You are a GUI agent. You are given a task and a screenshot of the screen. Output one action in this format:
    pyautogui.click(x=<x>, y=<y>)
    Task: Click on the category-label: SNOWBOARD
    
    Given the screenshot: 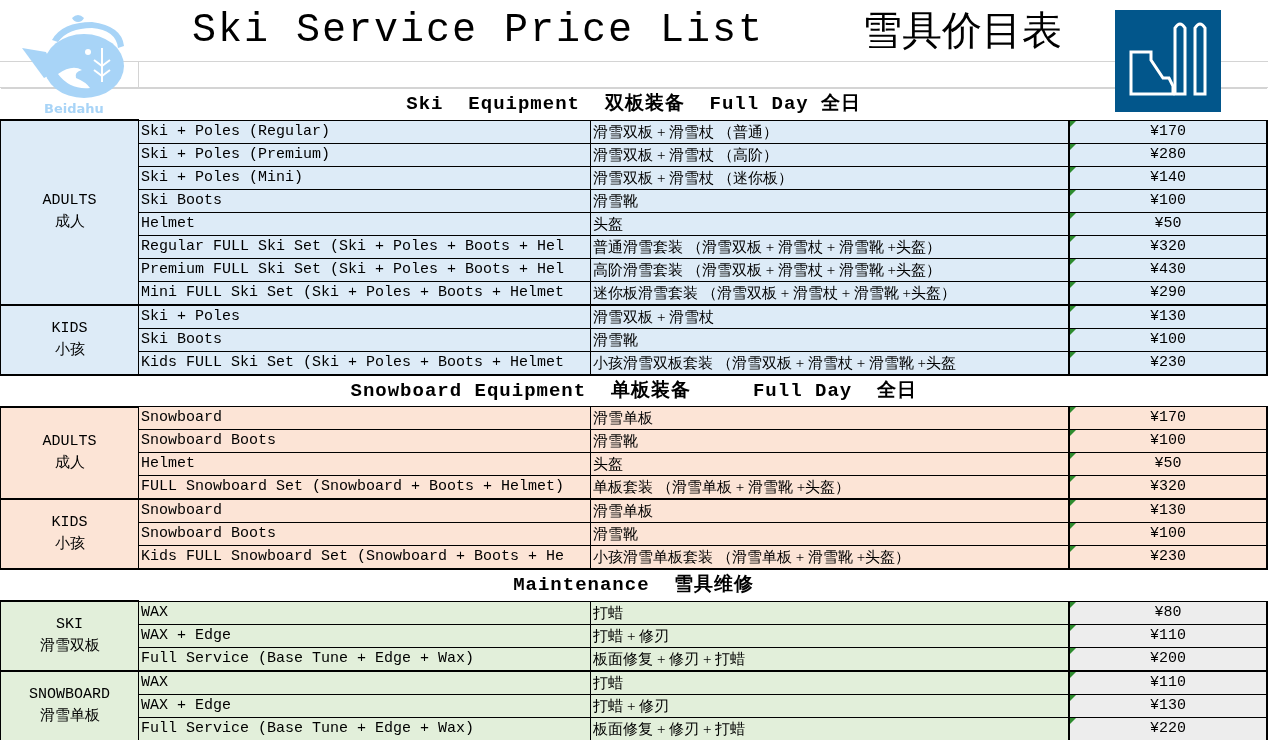 What is the action you would take?
    pyautogui.click(x=70, y=694)
    